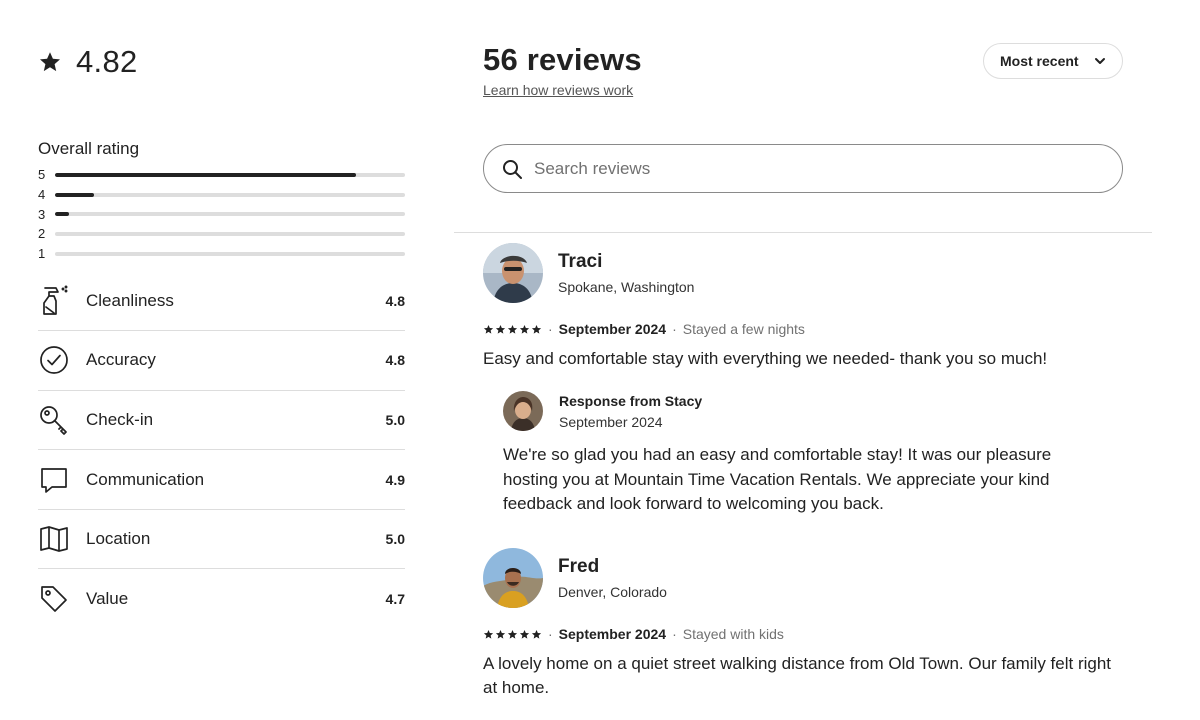  Describe the element at coordinates (221, 301) in the screenshot. I see `category-cleanliness: Cleanliness 4.8` at that location.